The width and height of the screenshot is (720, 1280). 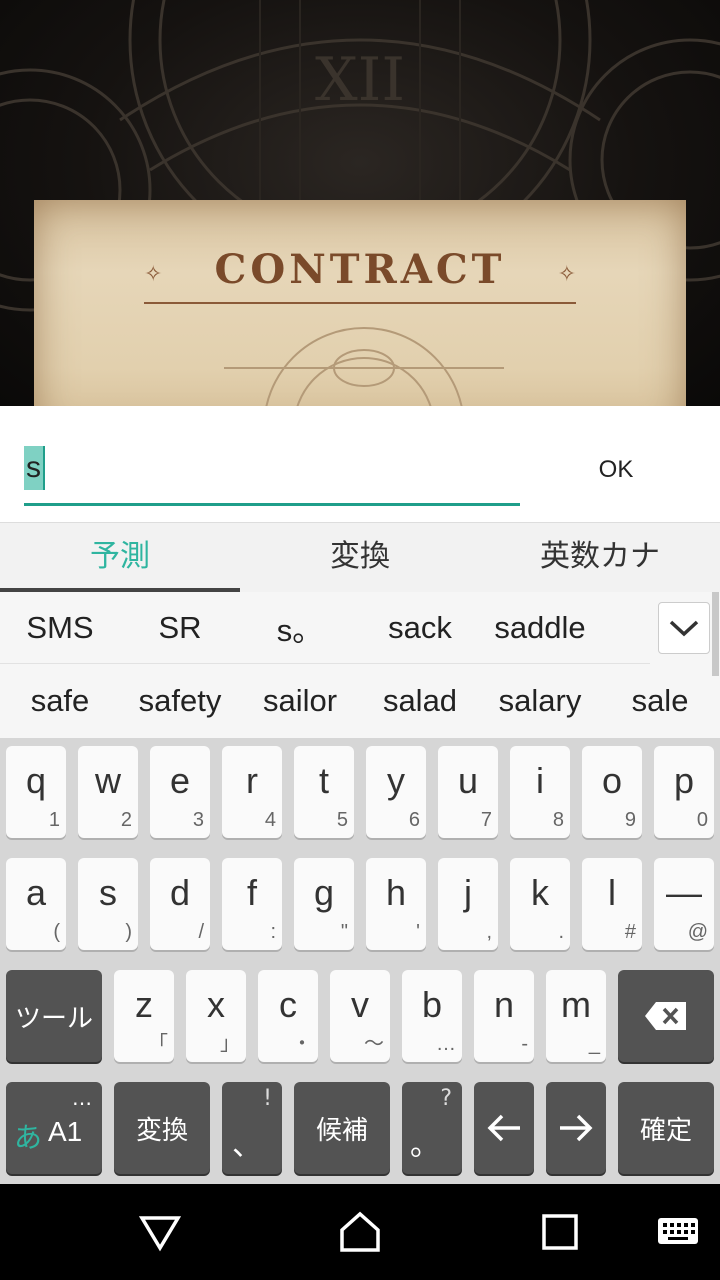 I want to click on key-x: x」, so click(x=216, y=1016).